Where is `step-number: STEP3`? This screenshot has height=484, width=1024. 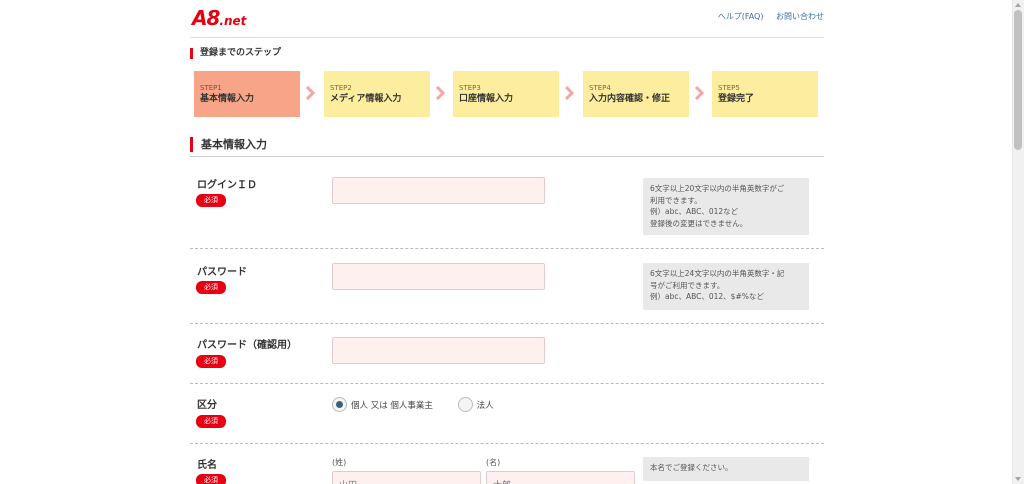
step-number: STEP3 is located at coordinates (470, 88).